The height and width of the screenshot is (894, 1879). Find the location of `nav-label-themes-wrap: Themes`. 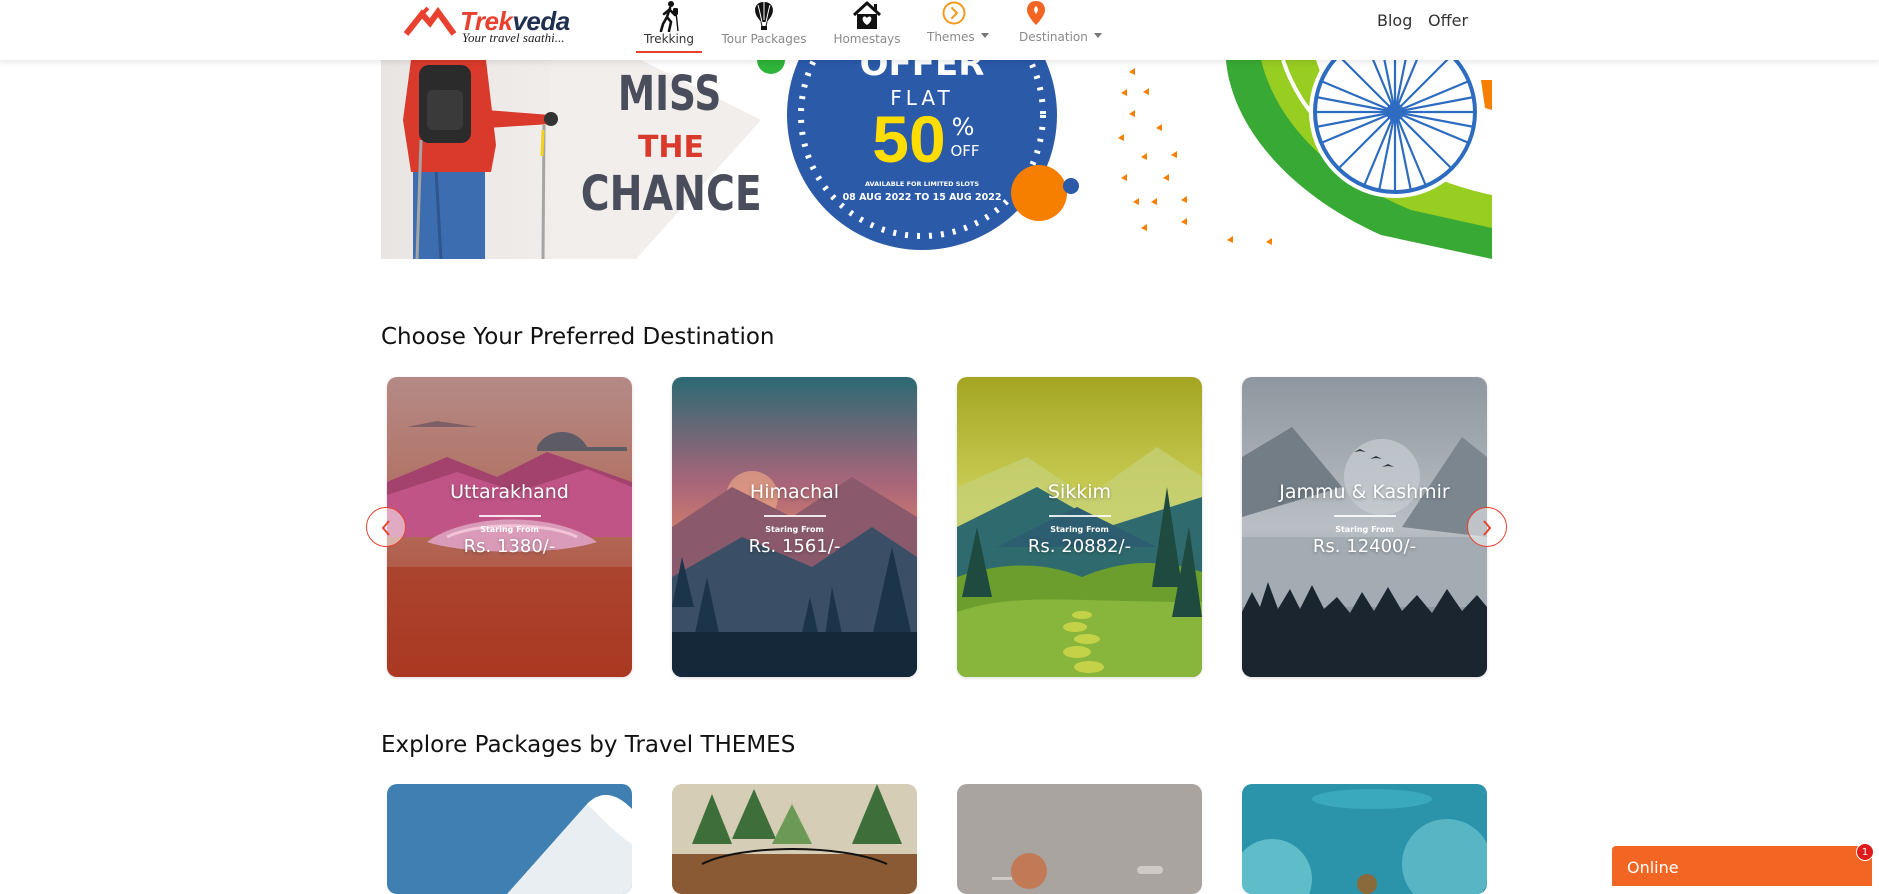

nav-label-themes-wrap: Themes is located at coordinates (960, 37).